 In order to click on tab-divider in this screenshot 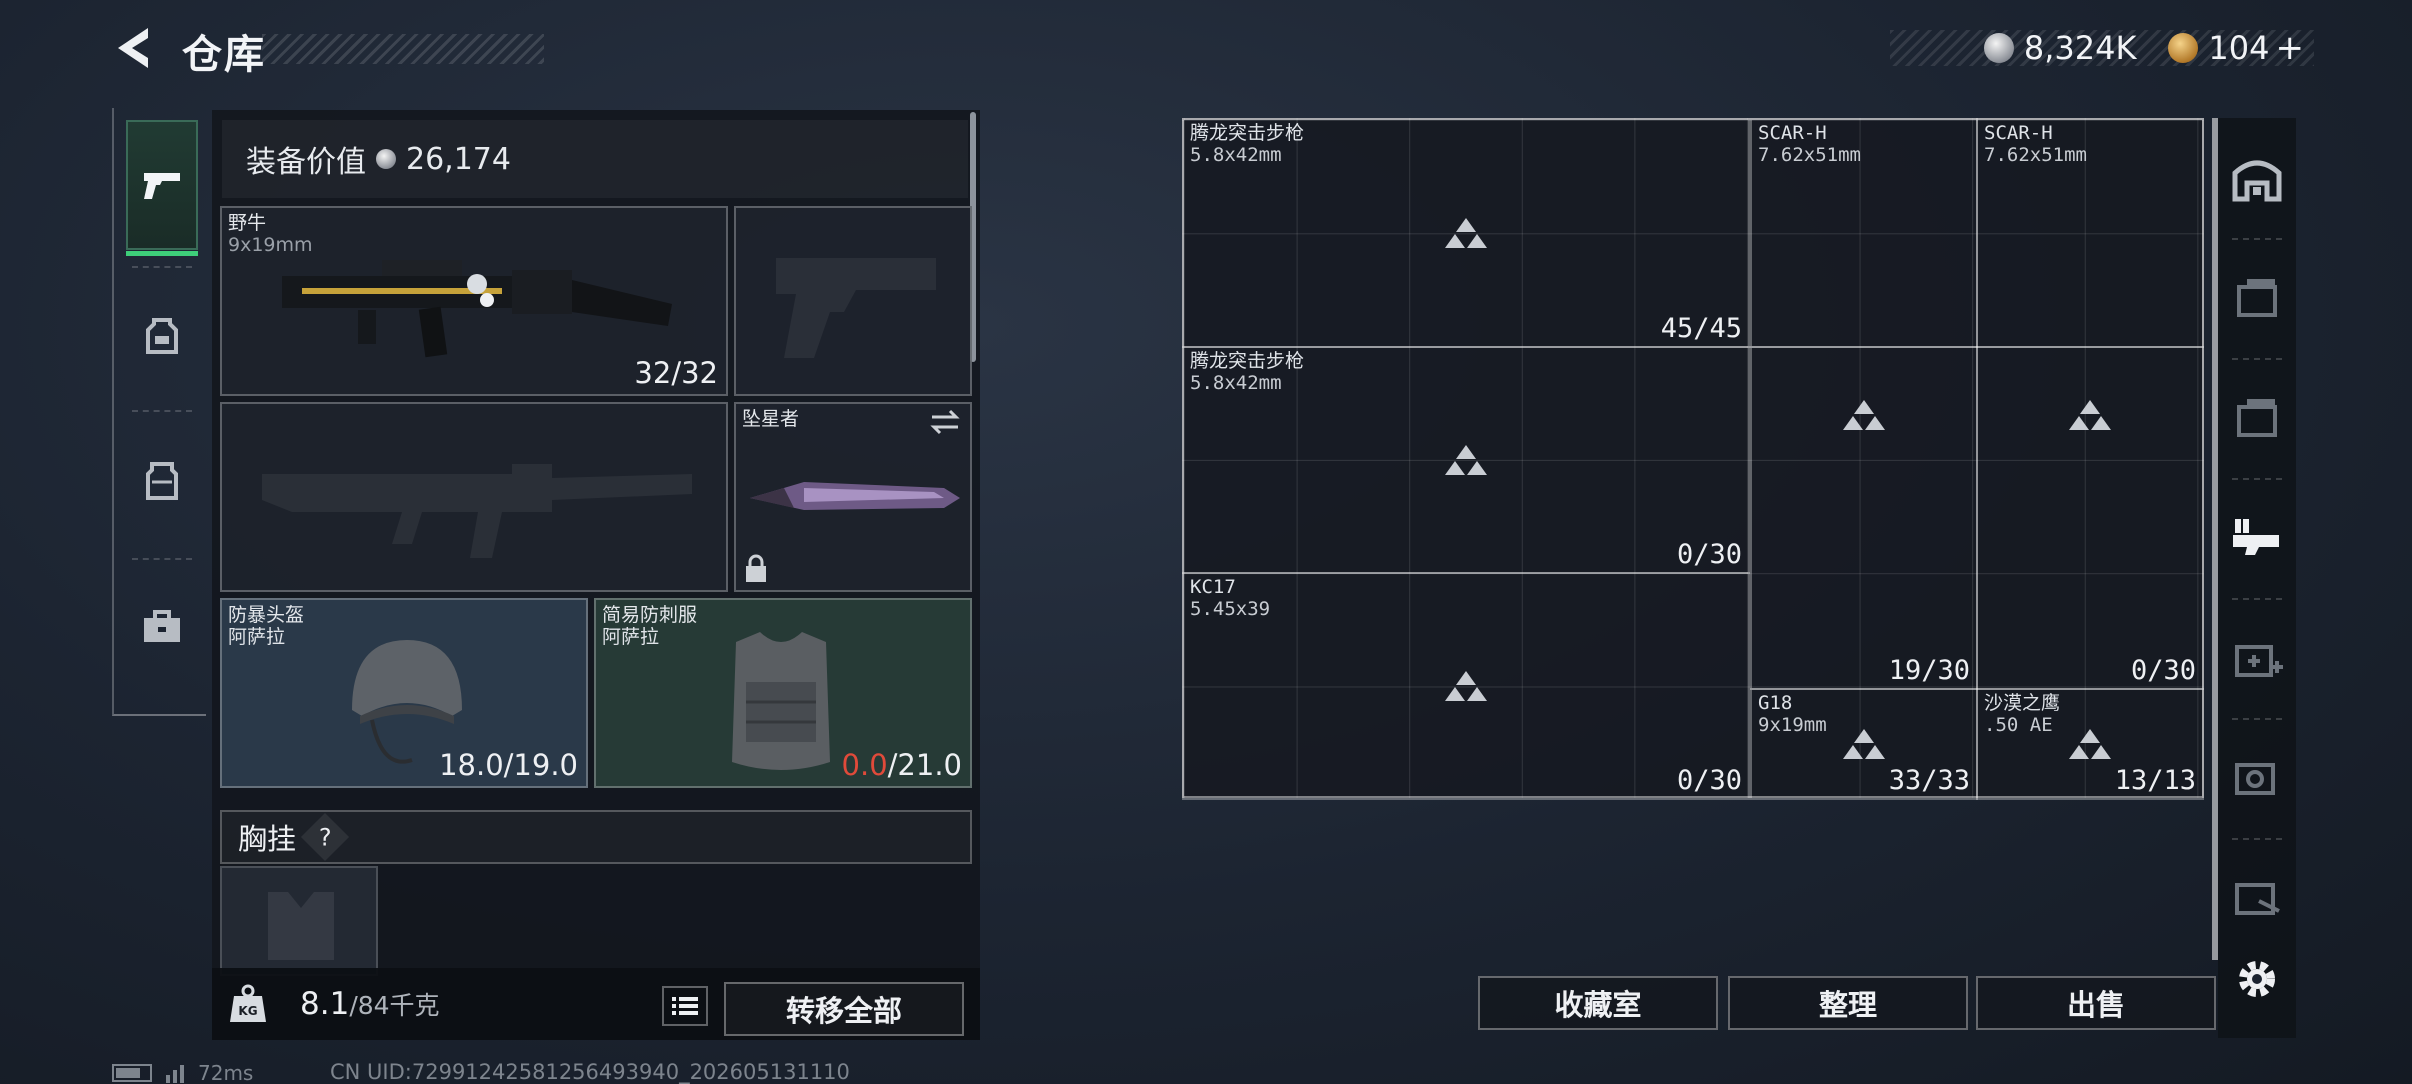, I will do `click(162, 559)`.